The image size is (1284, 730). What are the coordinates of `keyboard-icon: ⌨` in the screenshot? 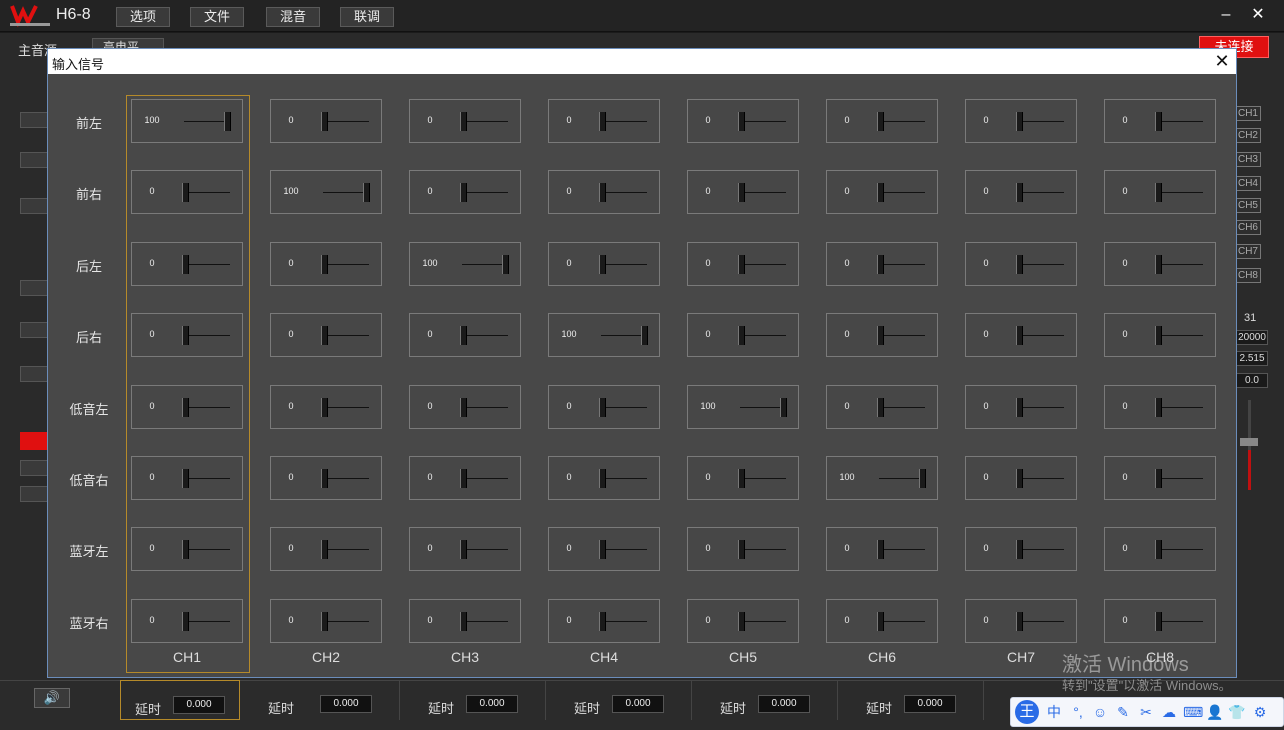 It's located at (1193, 712).